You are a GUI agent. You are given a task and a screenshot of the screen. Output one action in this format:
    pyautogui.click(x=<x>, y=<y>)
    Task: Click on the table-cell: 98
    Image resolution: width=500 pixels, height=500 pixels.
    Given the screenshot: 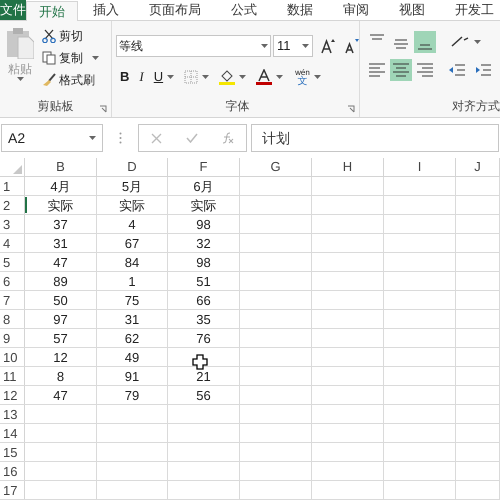 What is the action you would take?
    pyautogui.click(x=203, y=262)
    